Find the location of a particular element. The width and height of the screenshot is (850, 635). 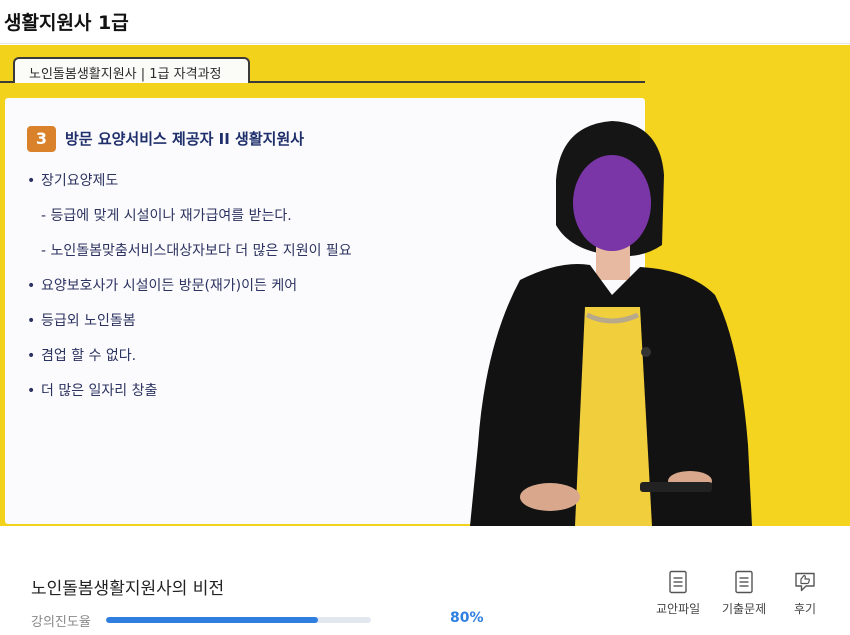

past-exams-button: 기출문제 is located at coordinates (744, 593).